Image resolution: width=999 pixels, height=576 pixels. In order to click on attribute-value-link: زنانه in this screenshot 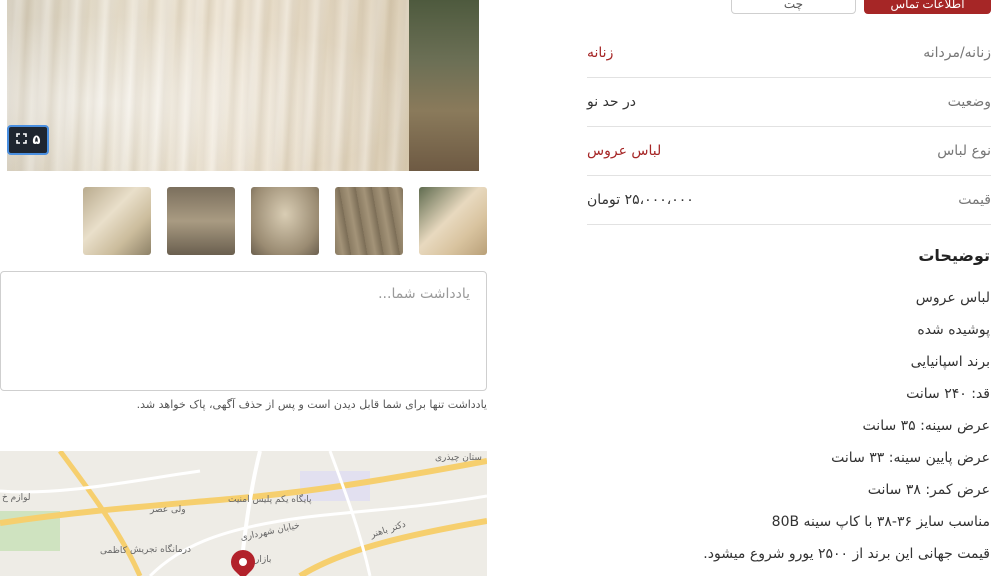, I will do `click(600, 53)`.